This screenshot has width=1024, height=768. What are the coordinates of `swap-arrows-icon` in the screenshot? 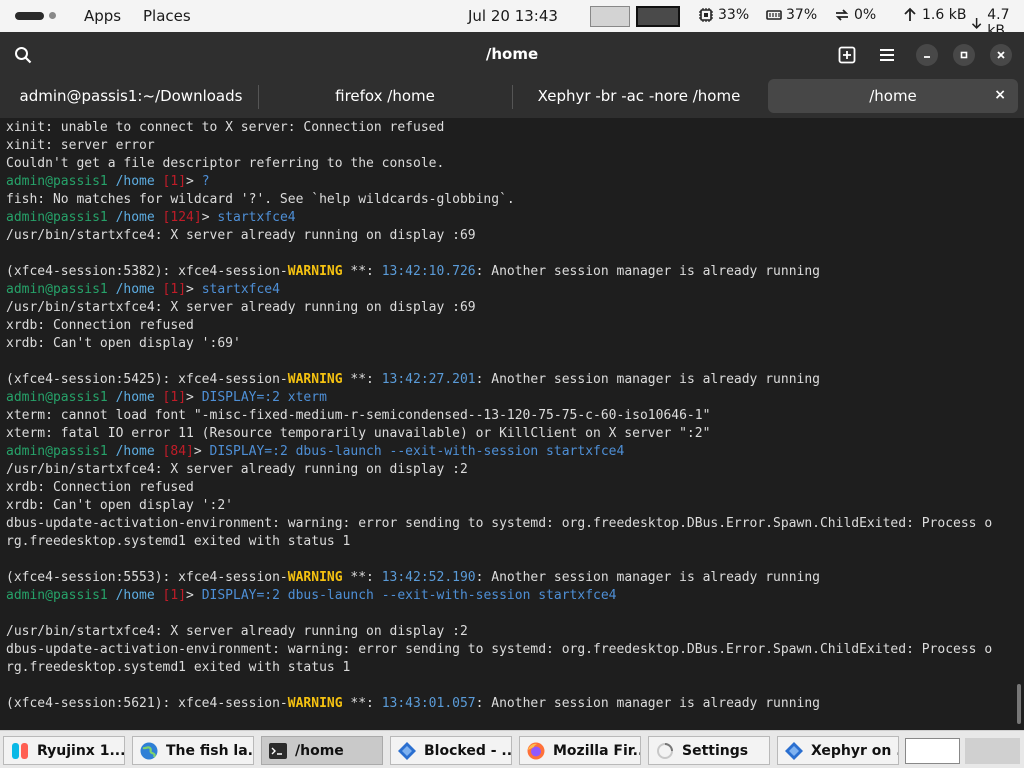 It's located at (842, 15).